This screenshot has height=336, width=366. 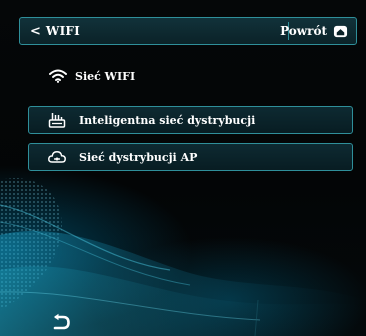 I want to click on wifi-network-heading: Sieć WIFI, so click(x=92, y=76).